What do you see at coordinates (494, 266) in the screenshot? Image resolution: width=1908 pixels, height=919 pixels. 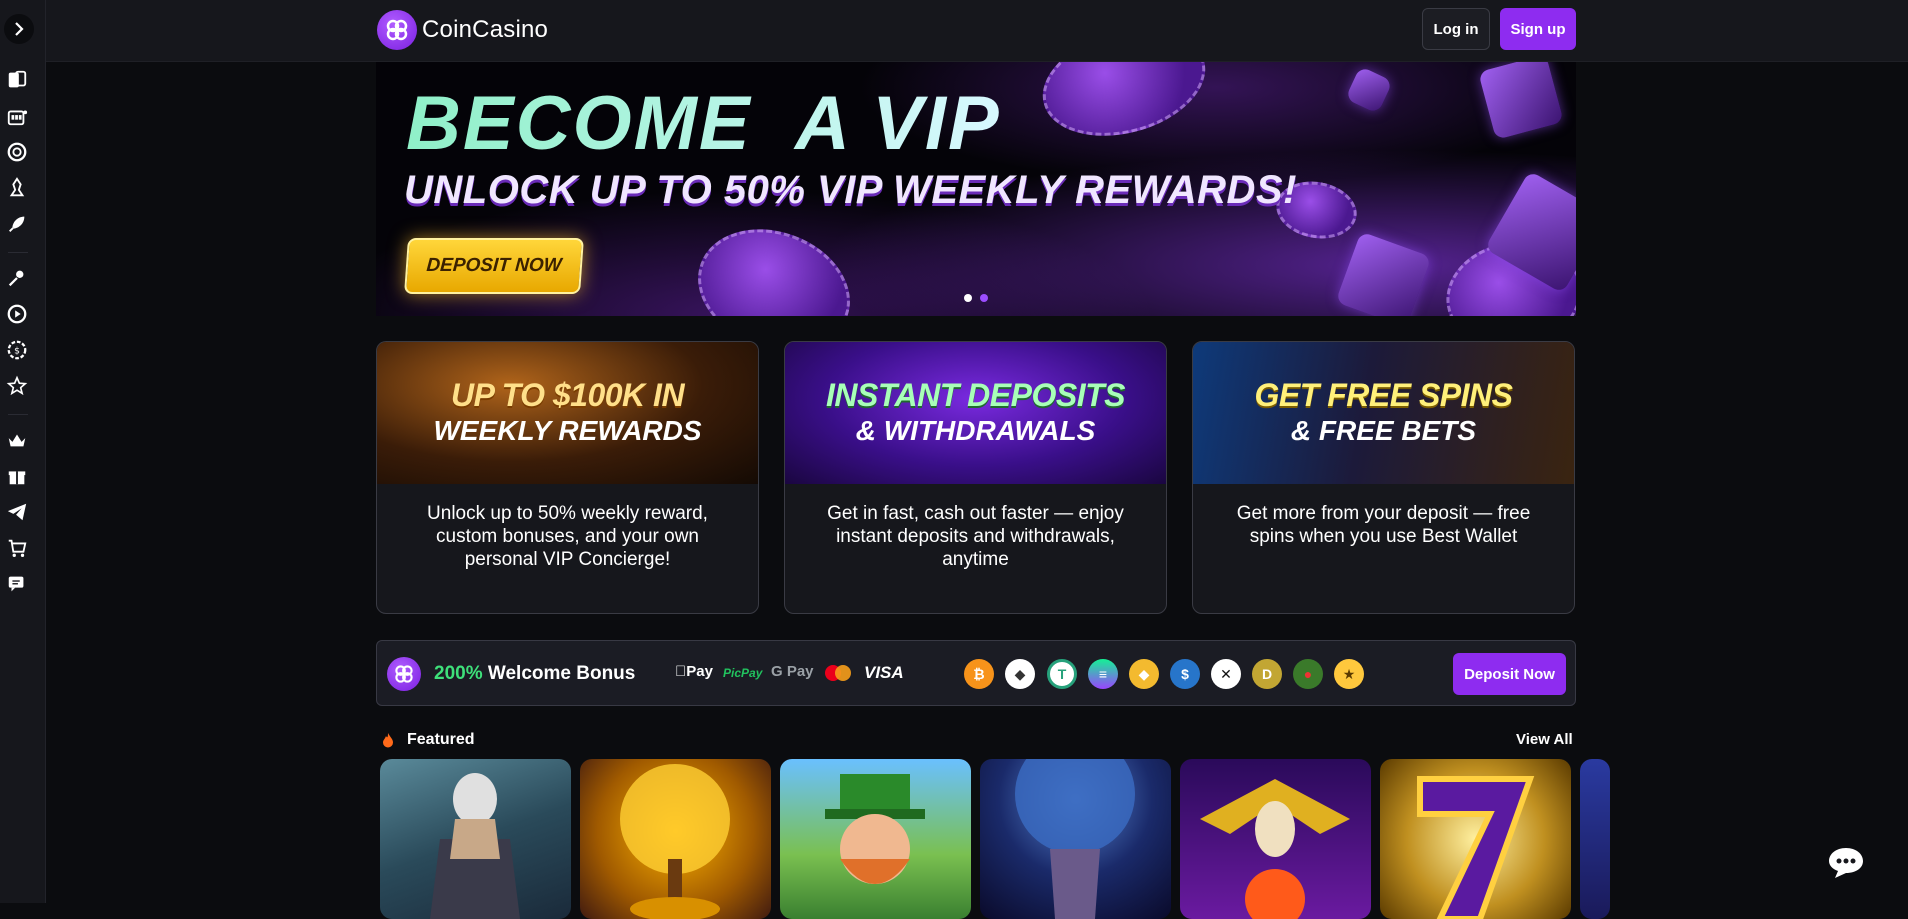 I see `hero-deposit-button: DEPOSIT NOW` at bounding box center [494, 266].